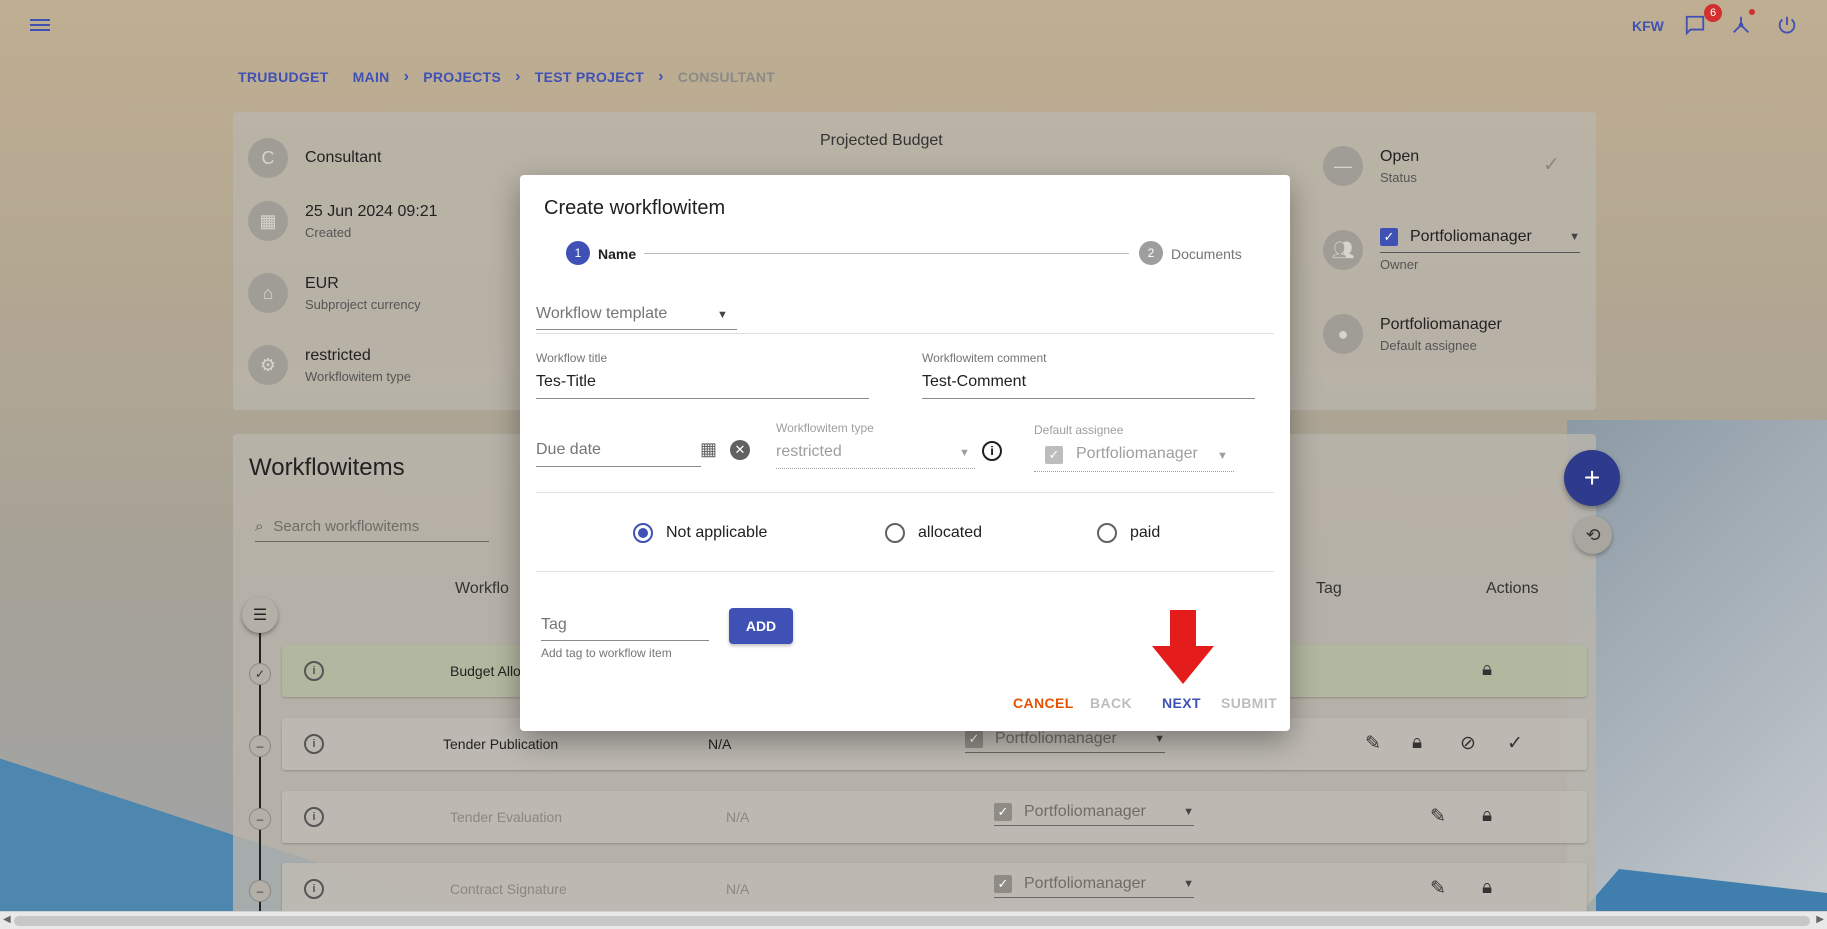  Describe the element at coordinates (554, 625) in the screenshot. I see `tag-input: Tag` at that location.